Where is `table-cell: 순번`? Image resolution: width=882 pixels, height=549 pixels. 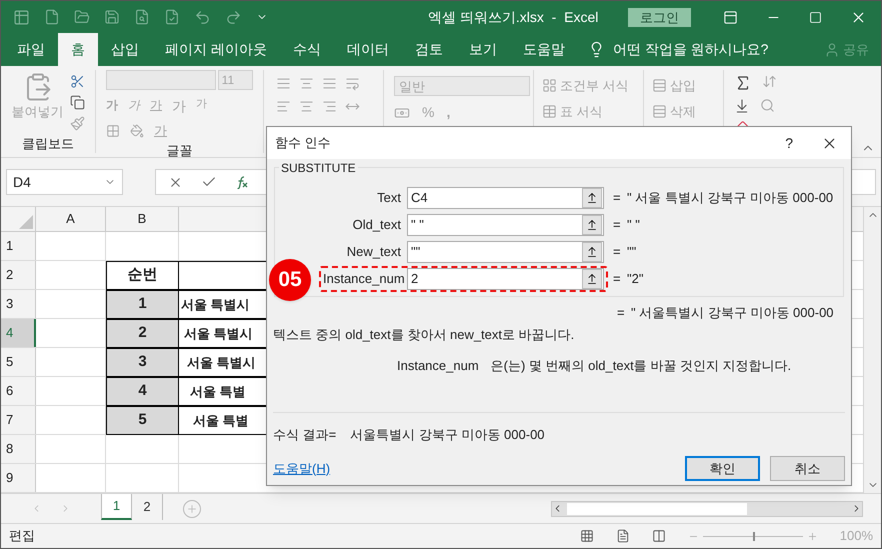 table-cell: 순번 is located at coordinates (142, 275).